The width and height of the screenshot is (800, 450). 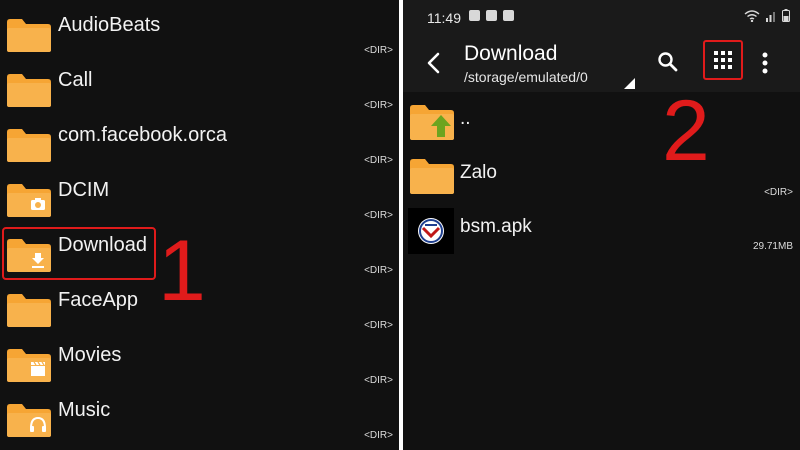 What do you see at coordinates (142, 135) in the screenshot?
I see `item-name: com.facebook.orca` at bounding box center [142, 135].